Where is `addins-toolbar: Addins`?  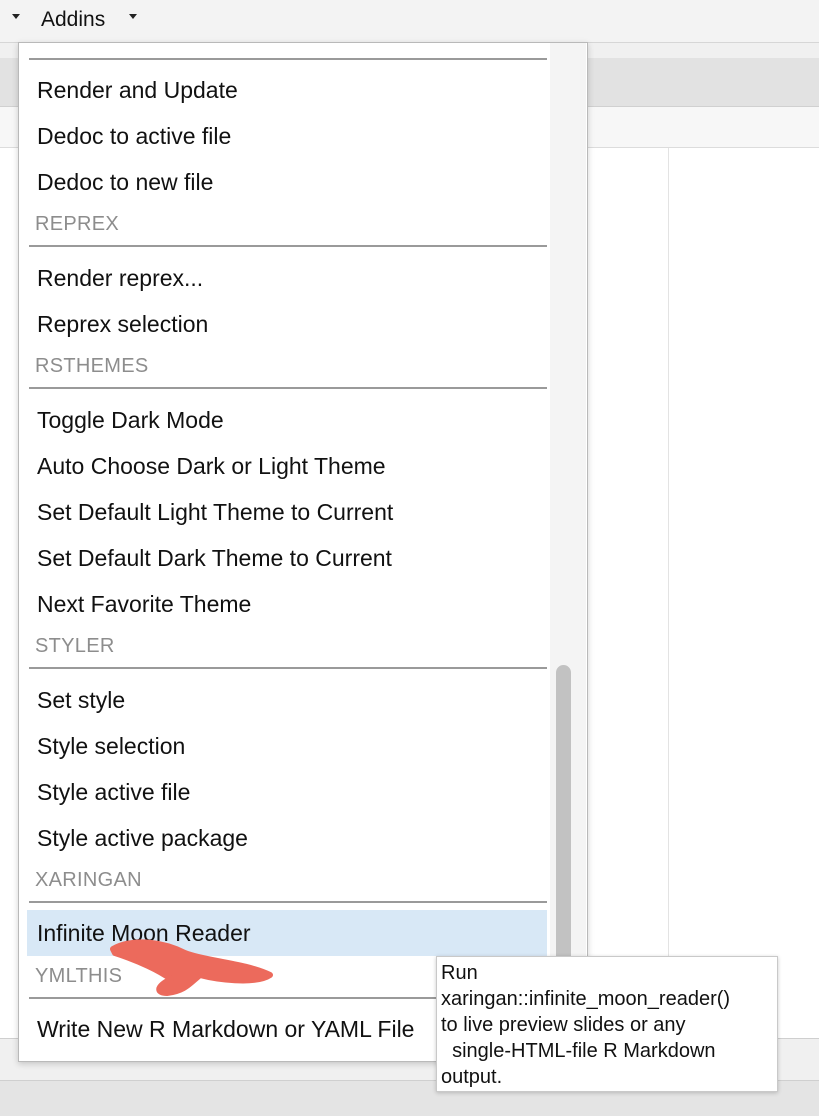
addins-toolbar: Addins is located at coordinates (409, 21).